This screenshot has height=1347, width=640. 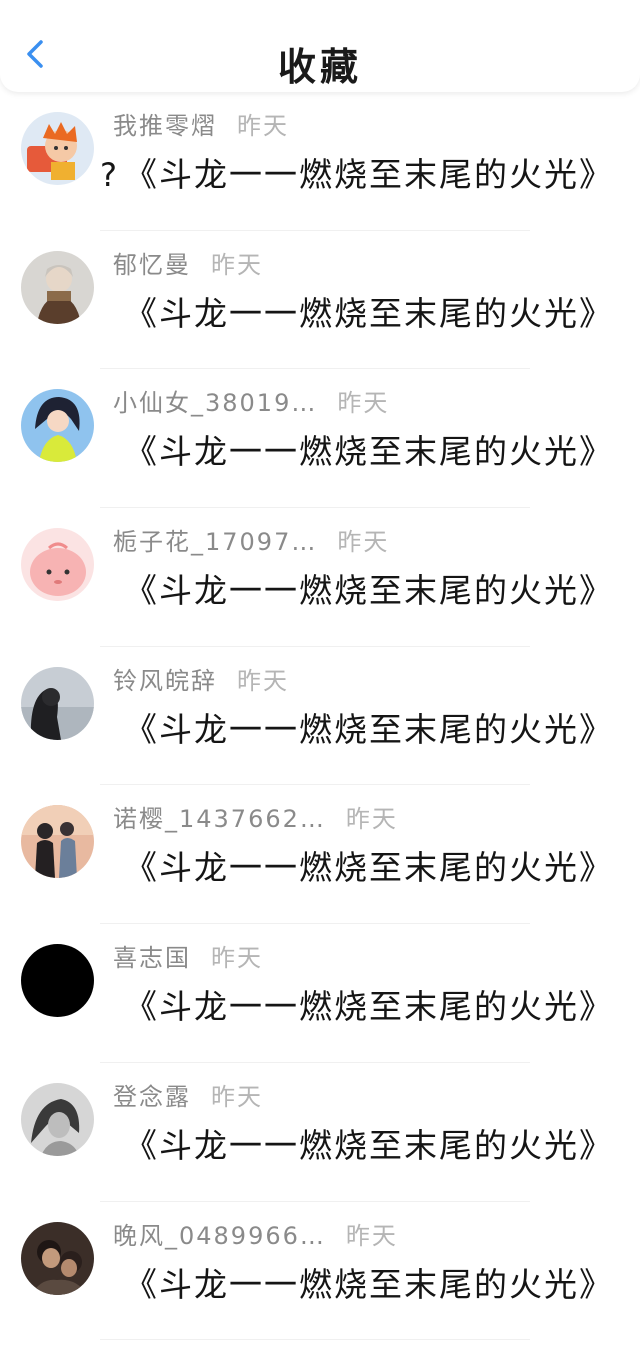 I want to click on list-item: 小仙女_38019… 昨天 《斗龙一一燃烧至末尾的火光》, so click(x=320, y=439).